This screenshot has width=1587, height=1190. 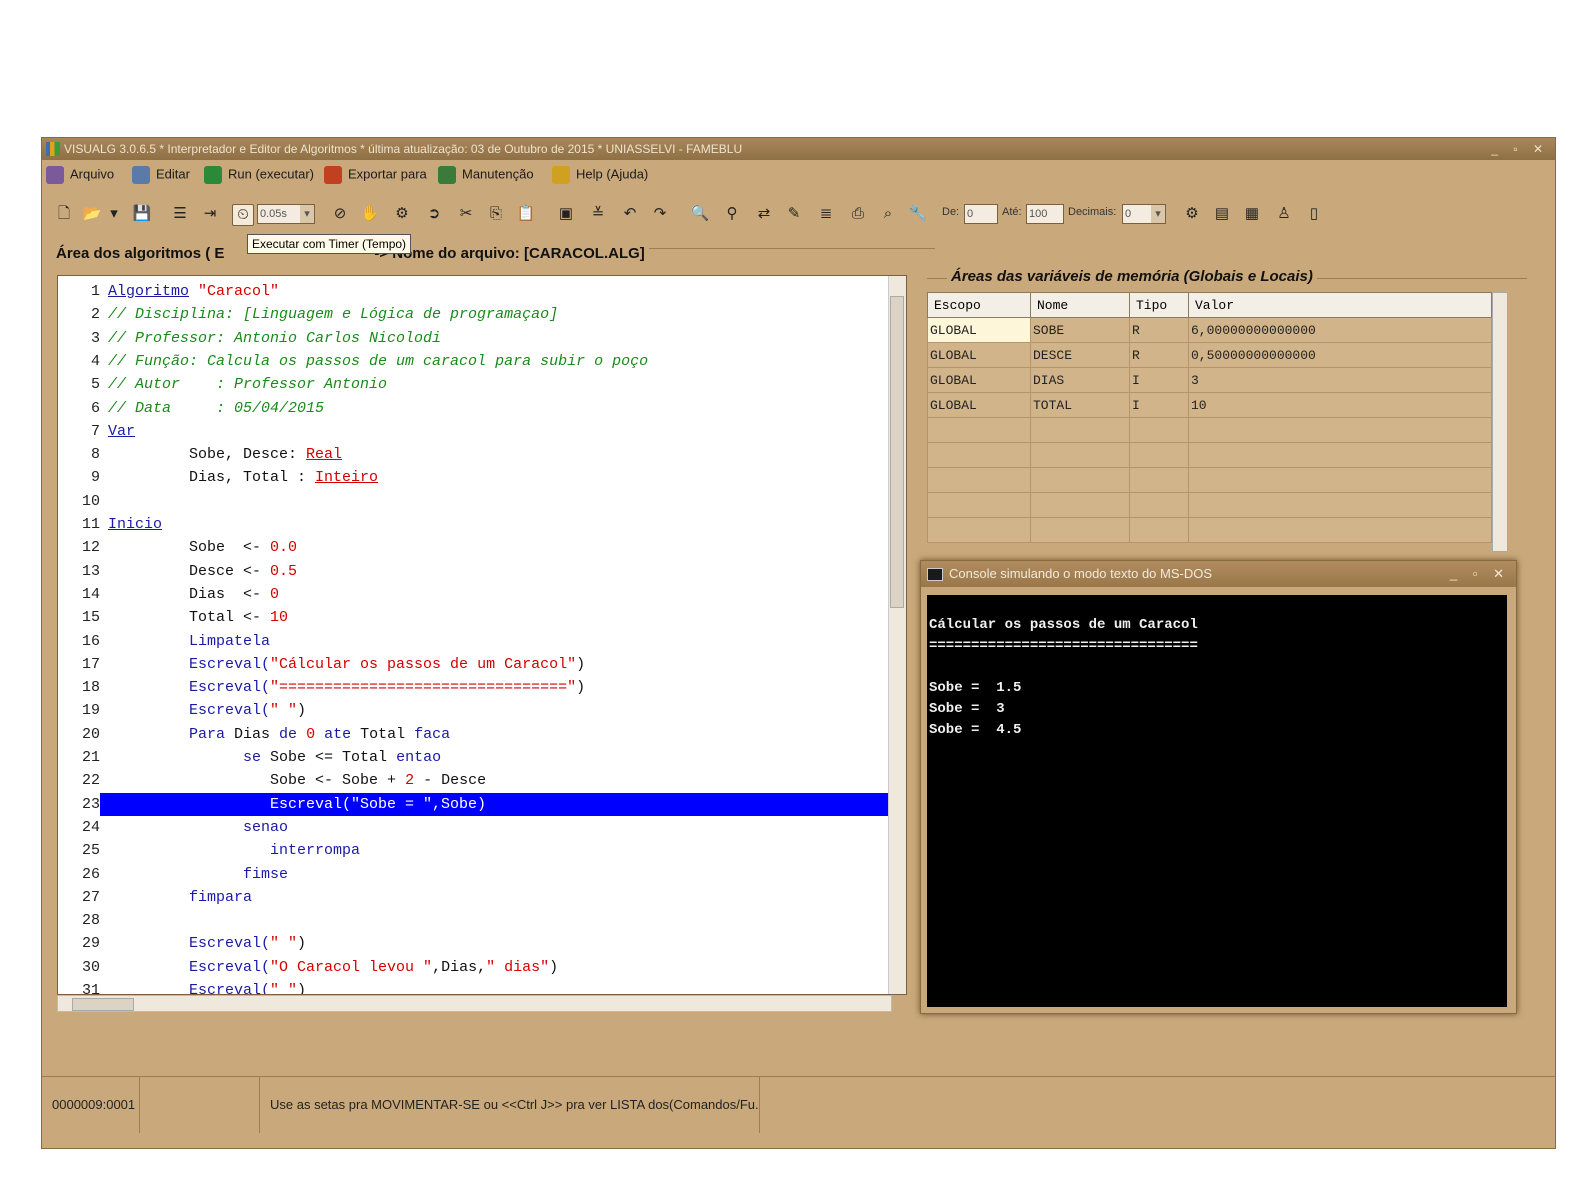 I want to click on code-line: 3 // Professor: Antonio Carlos Nicolodi, so click(x=473, y=338).